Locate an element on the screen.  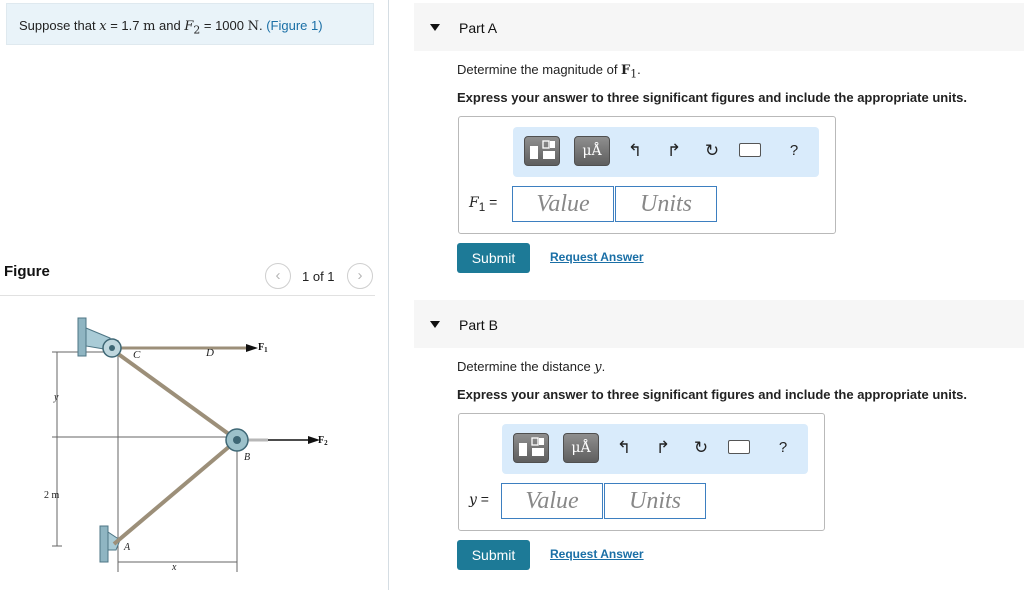
part-a-units-input: Units is located at coordinates (666, 204).